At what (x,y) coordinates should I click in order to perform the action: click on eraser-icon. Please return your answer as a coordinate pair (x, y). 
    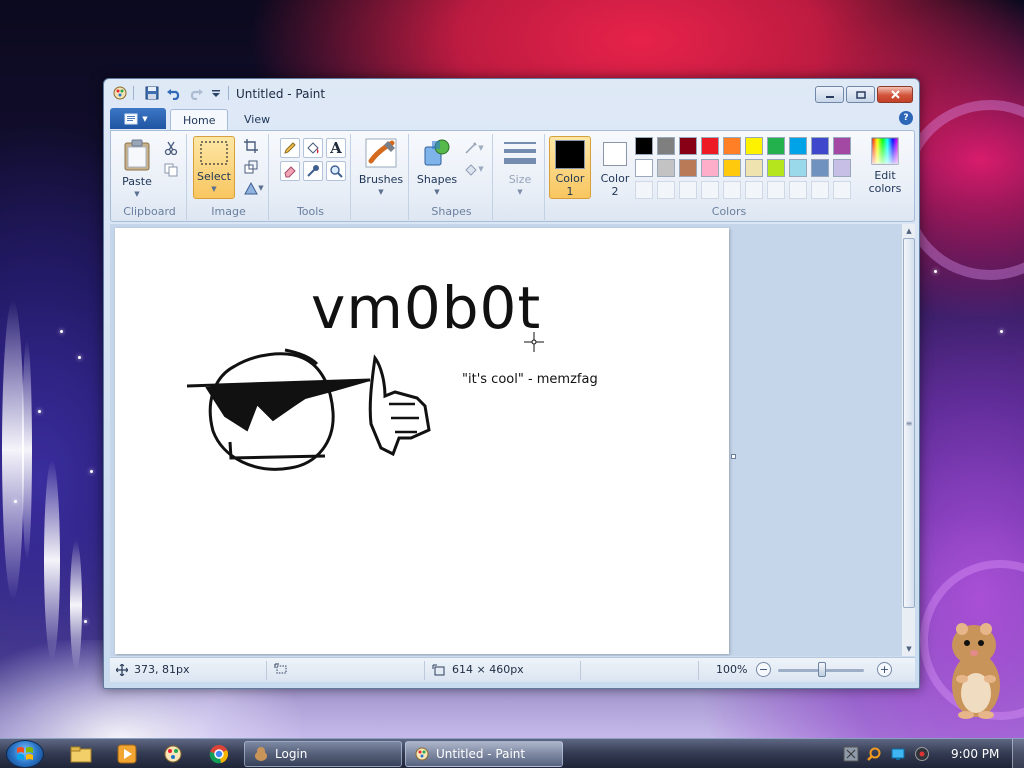
    Looking at the image, I should click on (290, 171).